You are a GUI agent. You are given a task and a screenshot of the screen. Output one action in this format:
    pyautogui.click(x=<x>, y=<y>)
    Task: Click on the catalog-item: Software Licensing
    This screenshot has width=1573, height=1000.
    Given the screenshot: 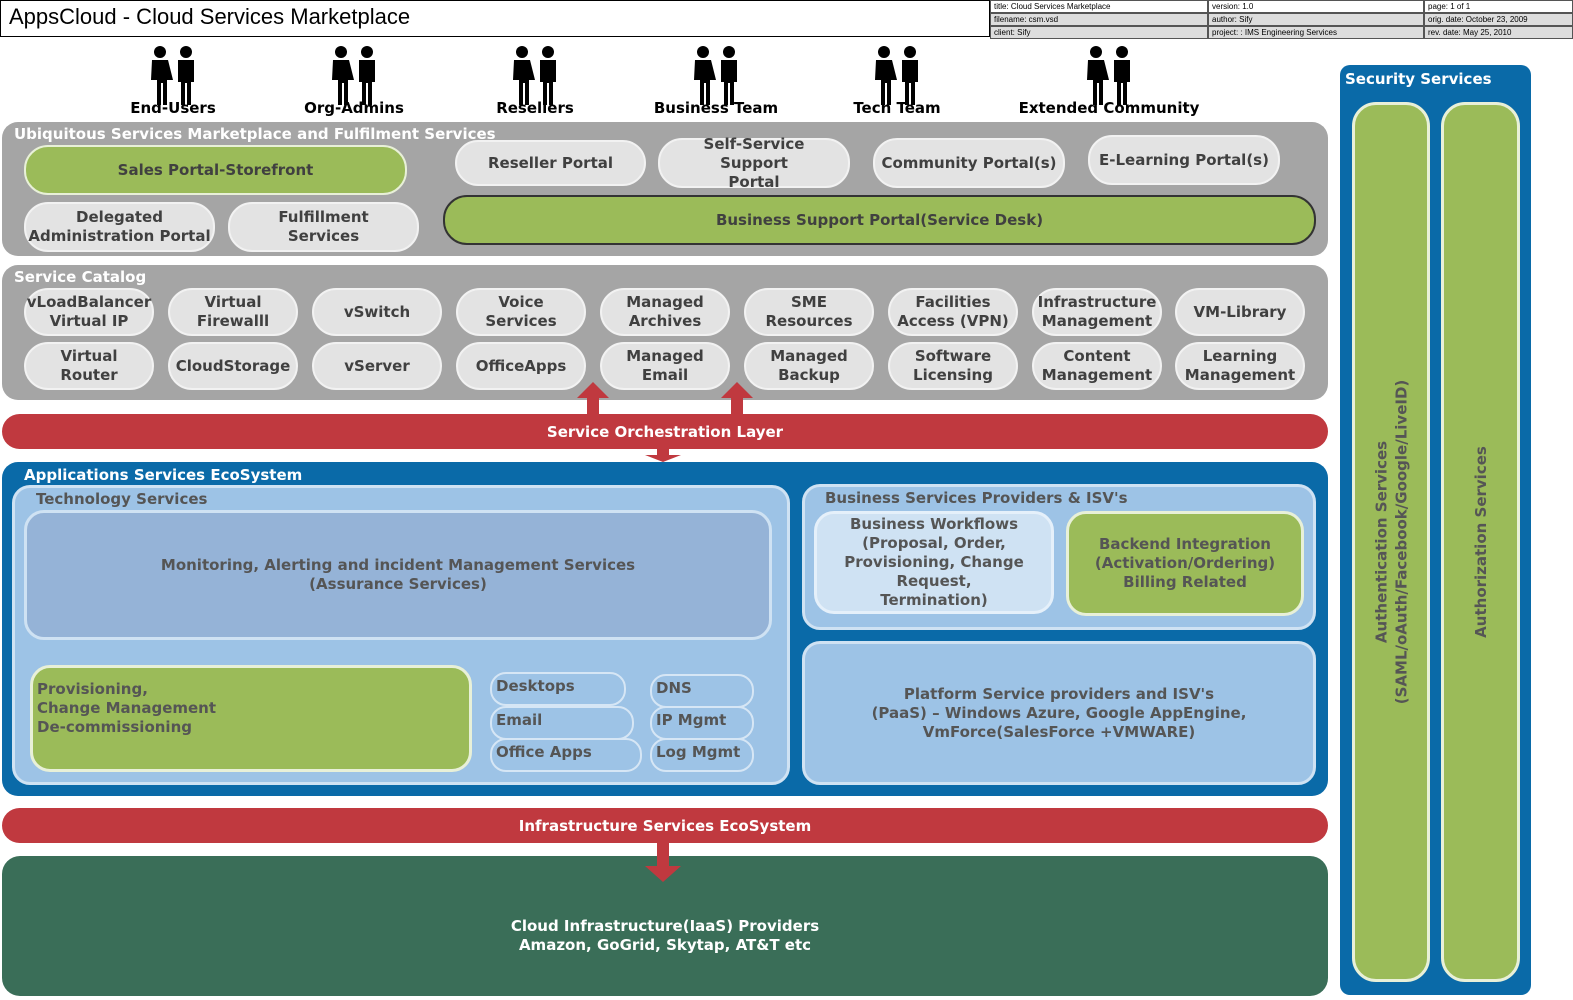 What is the action you would take?
    pyautogui.click(x=953, y=366)
    